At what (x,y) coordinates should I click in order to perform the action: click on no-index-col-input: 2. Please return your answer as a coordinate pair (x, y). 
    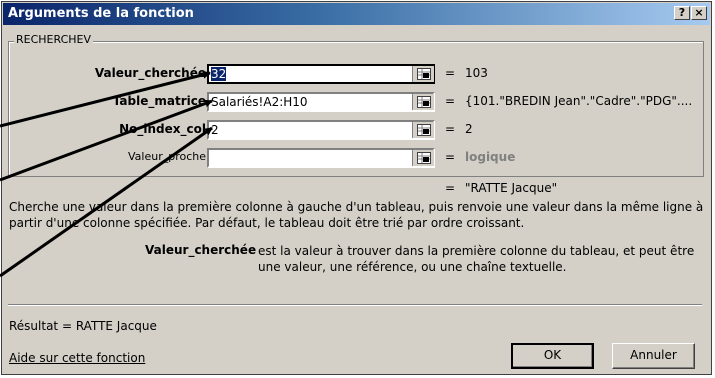
    Looking at the image, I should click on (321, 130).